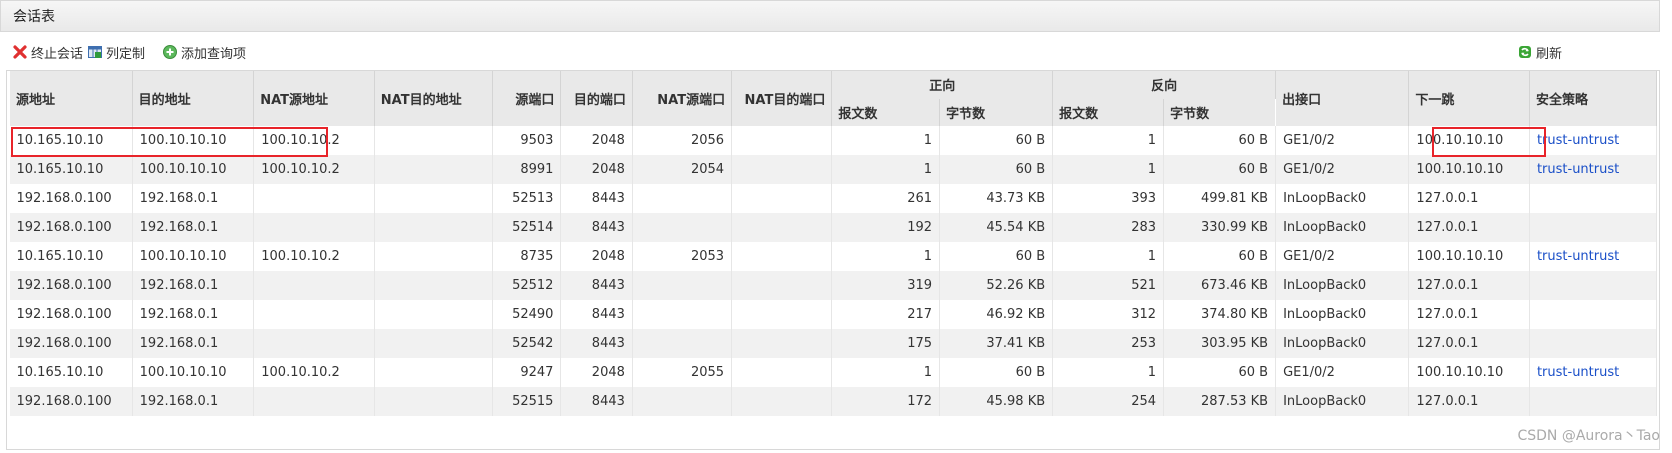 This screenshot has width=1672, height=453. I want to click on add-query-button: 添加查询项, so click(204, 52).